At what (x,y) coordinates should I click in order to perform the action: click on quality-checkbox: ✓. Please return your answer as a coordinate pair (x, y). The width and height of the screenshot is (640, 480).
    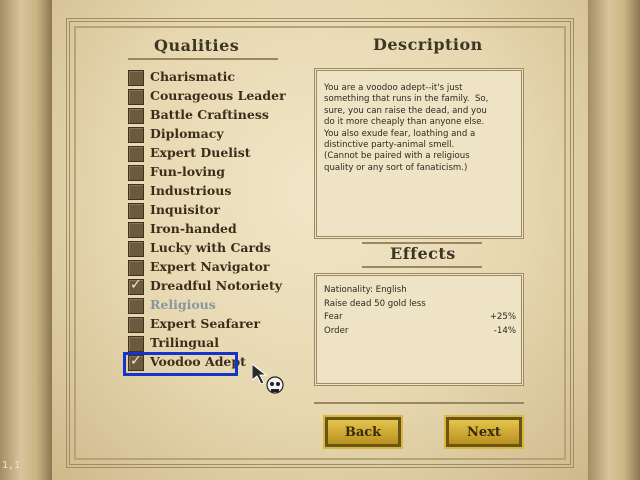
    Looking at the image, I should click on (136, 286).